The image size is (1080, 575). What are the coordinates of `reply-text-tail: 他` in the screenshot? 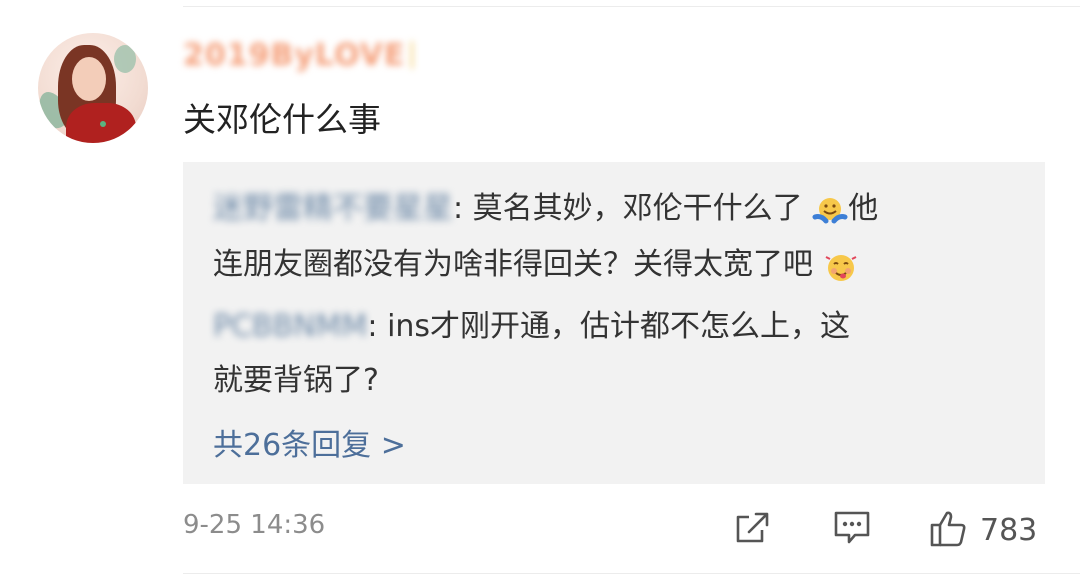 It's located at (863, 208).